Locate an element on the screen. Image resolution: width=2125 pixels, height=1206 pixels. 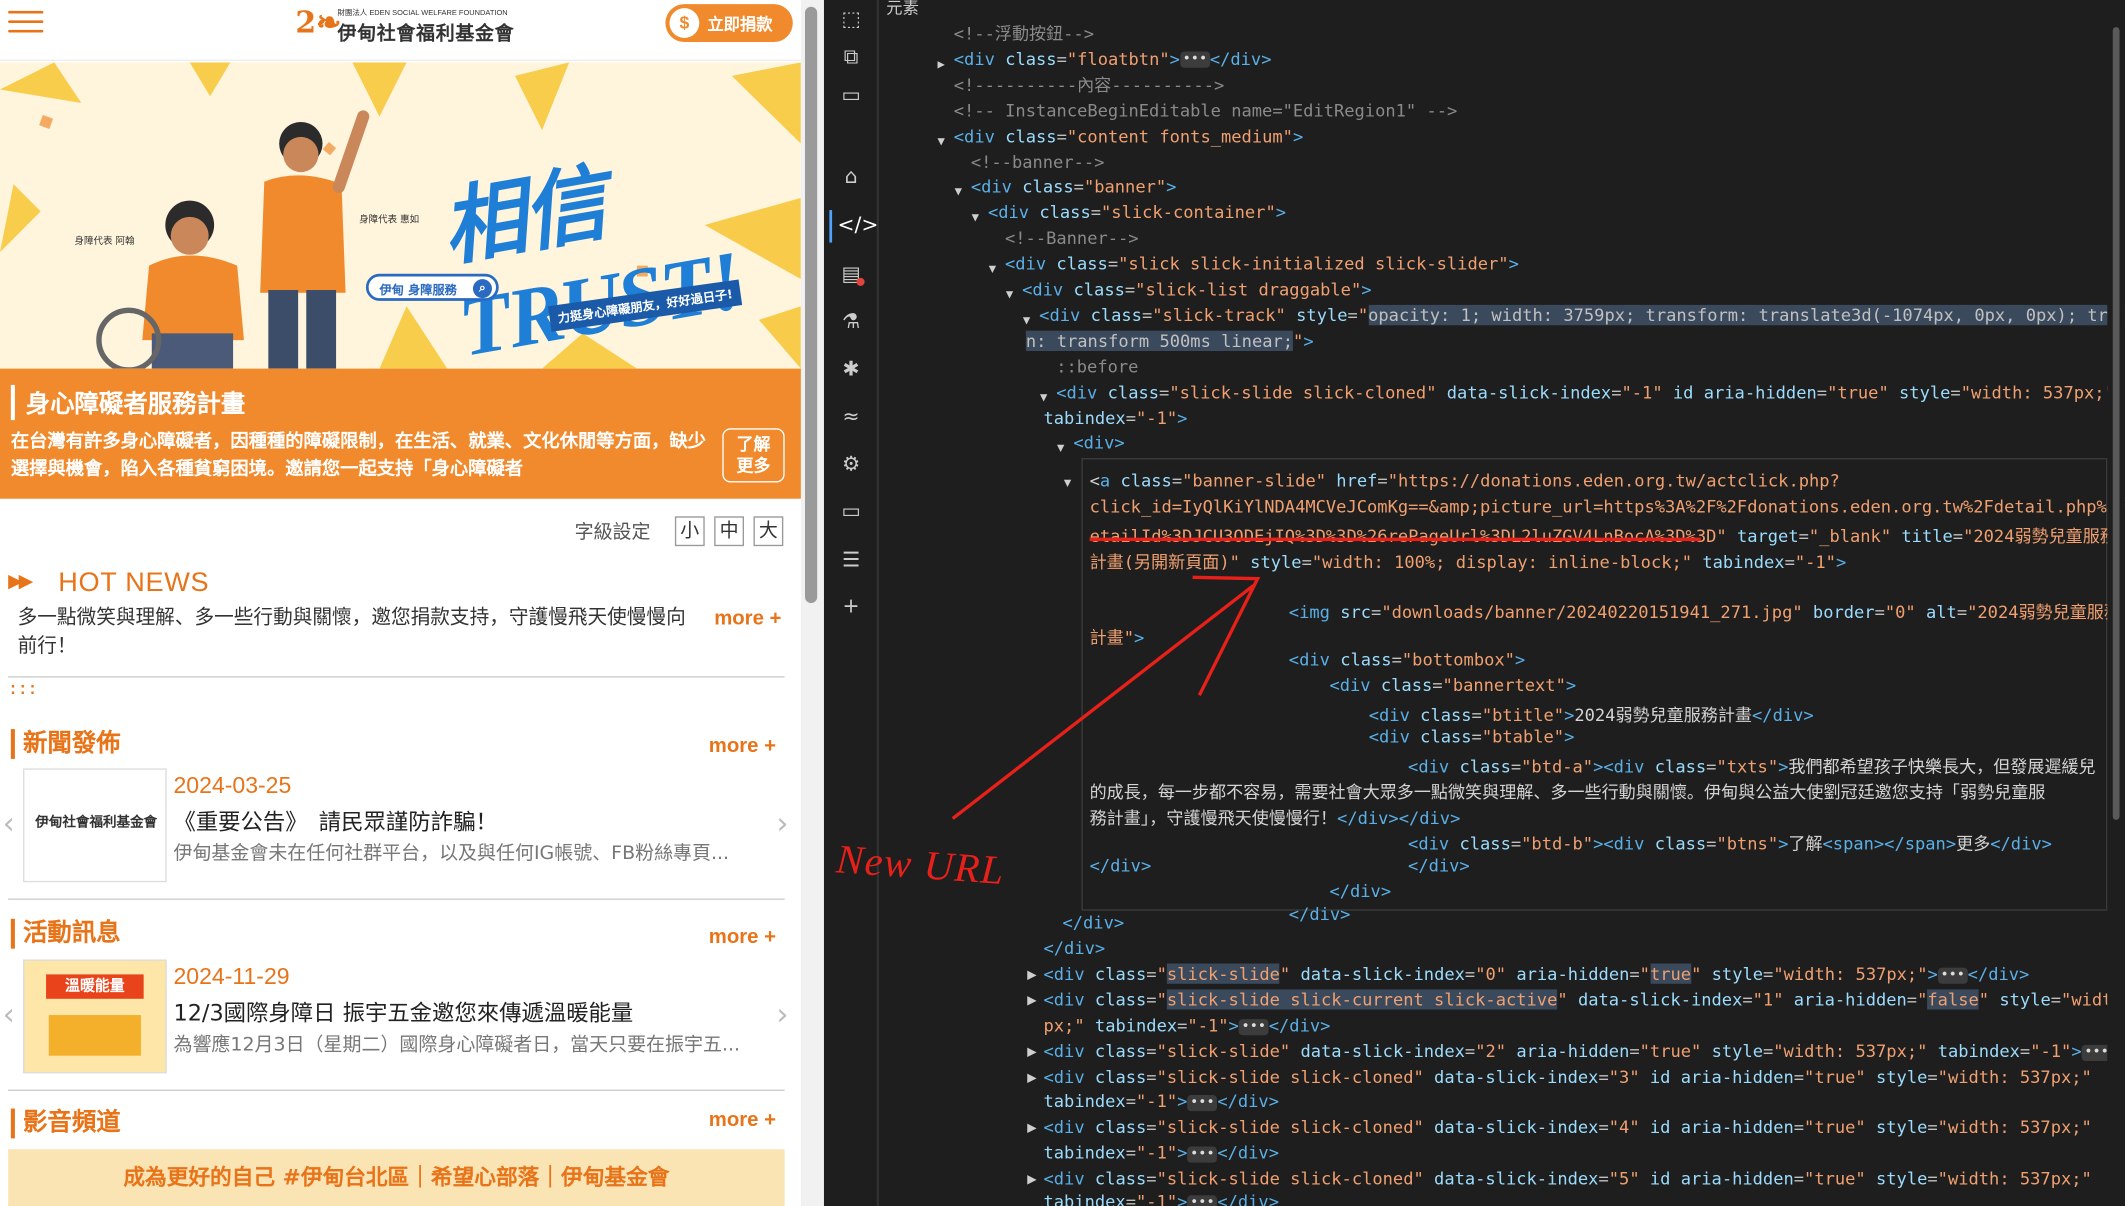
dom-node-line: <div class="slick-list draggable"> is located at coordinates (1196, 291).